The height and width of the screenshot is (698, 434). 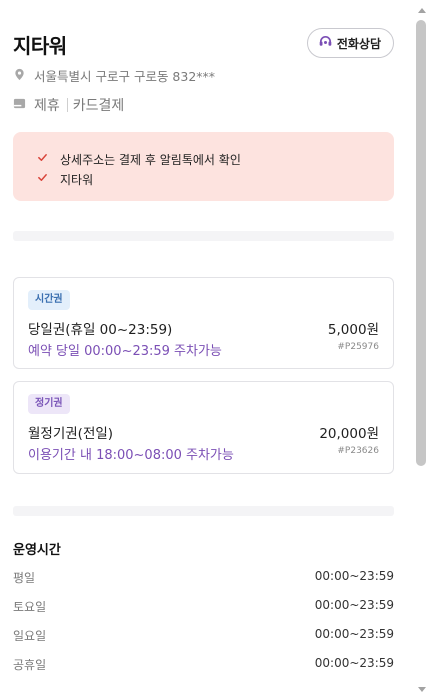 I want to click on ticket-description: 예약 당일 00:00~23:59 주차가능, so click(x=125, y=351).